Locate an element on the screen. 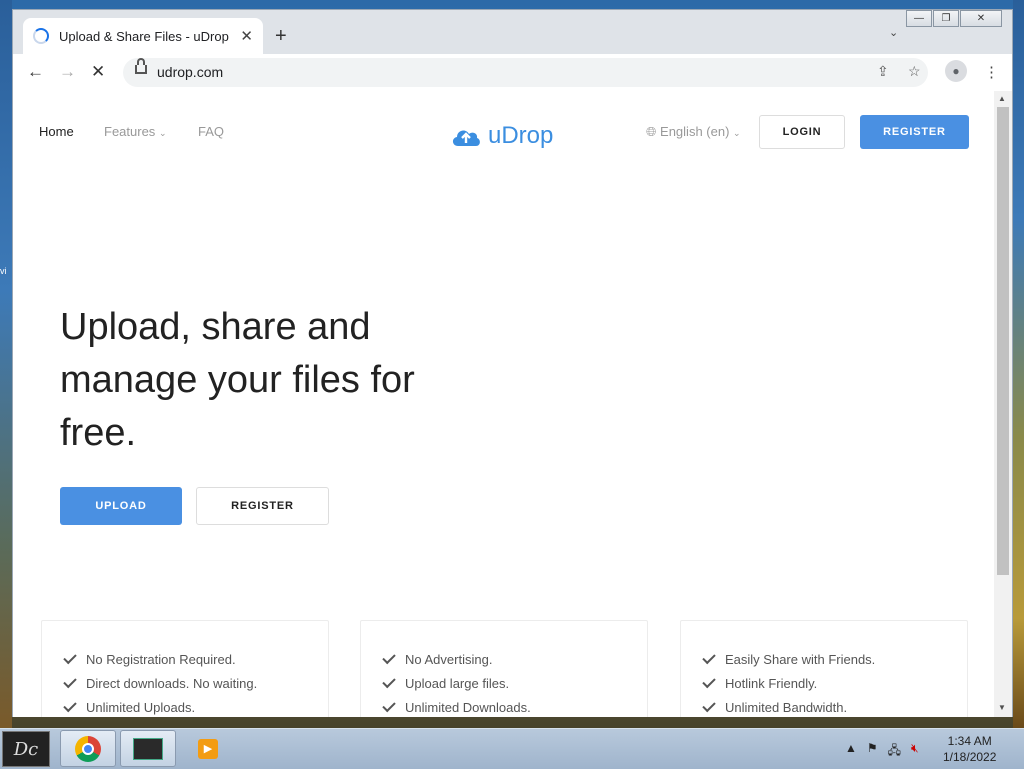 This screenshot has width=1024, height=769. language-label: English (en) is located at coordinates (695, 131).